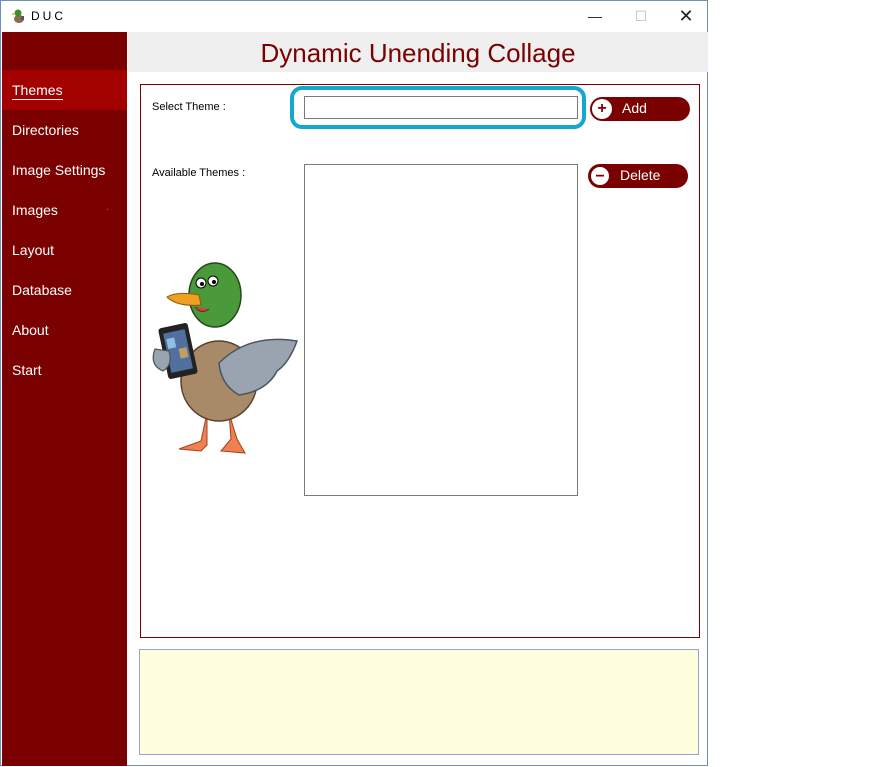 The image size is (891, 767). Describe the element at coordinates (419, 702) in the screenshot. I see `status-message-box` at that location.